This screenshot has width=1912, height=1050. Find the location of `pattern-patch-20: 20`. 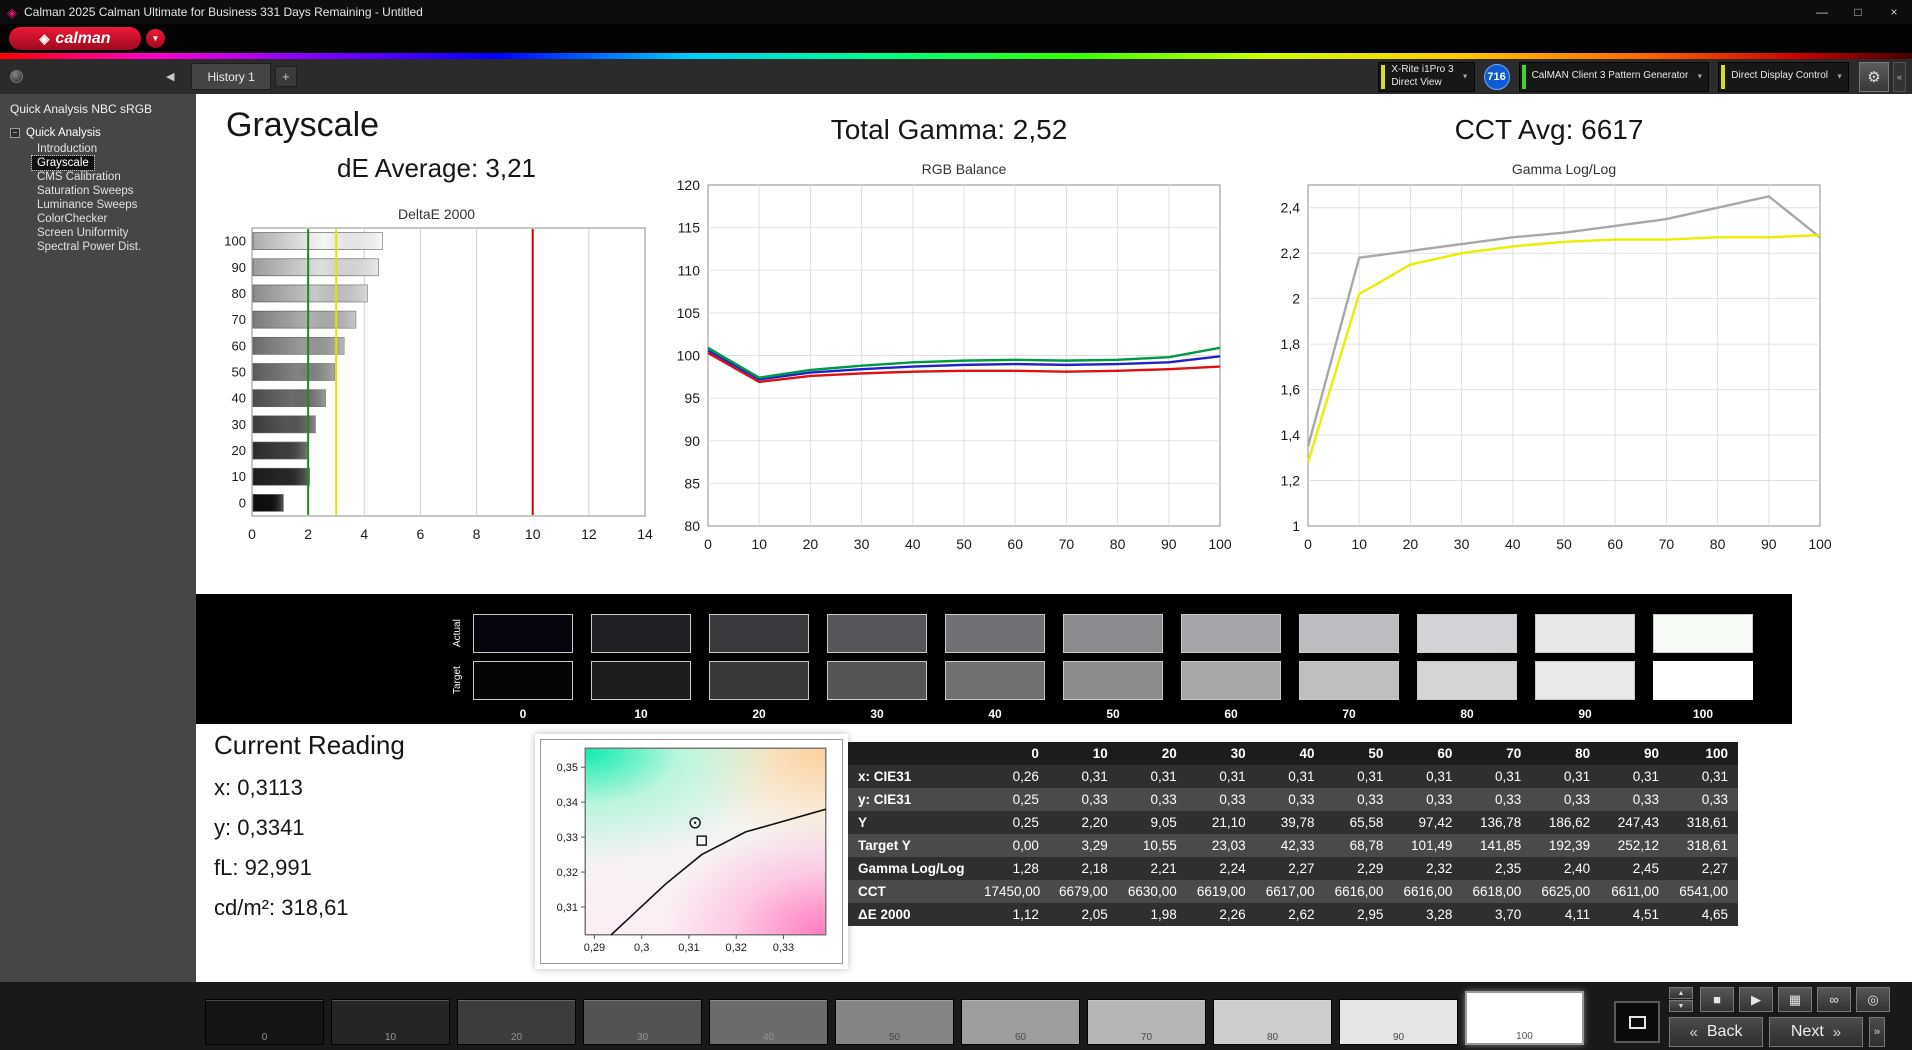

pattern-patch-20: 20 is located at coordinates (516, 1022).